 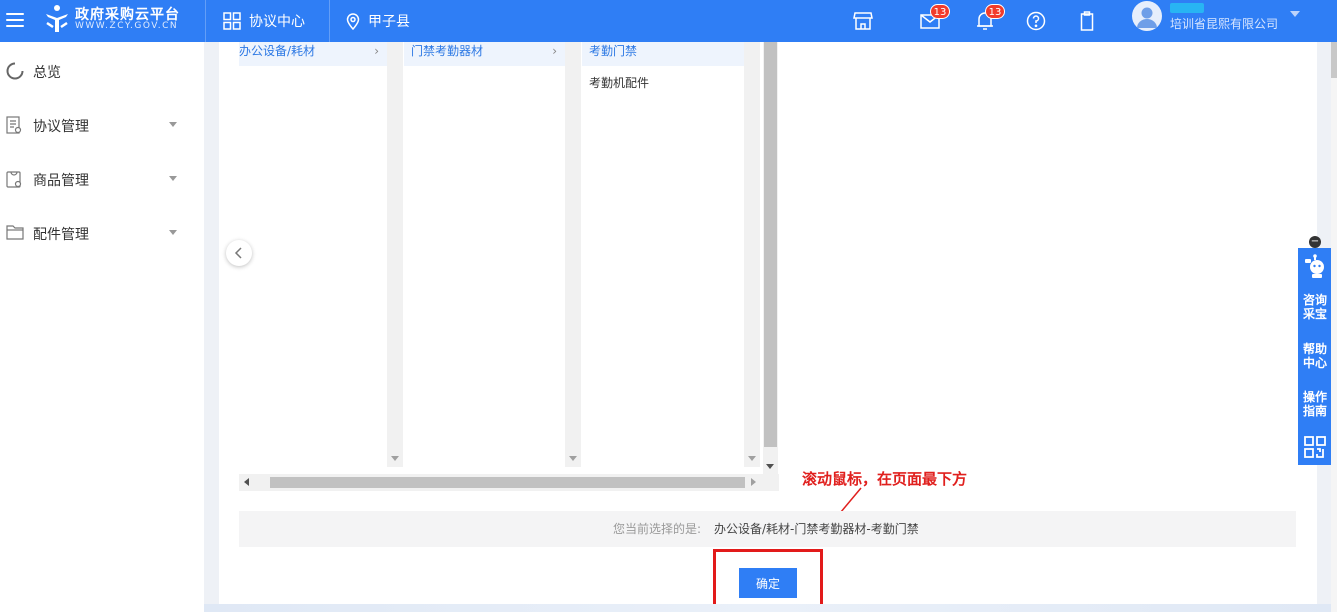 What do you see at coordinates (1334, 327) in the screenshot?
I see `page-scrollbar` at bounding box center [1334, 327].